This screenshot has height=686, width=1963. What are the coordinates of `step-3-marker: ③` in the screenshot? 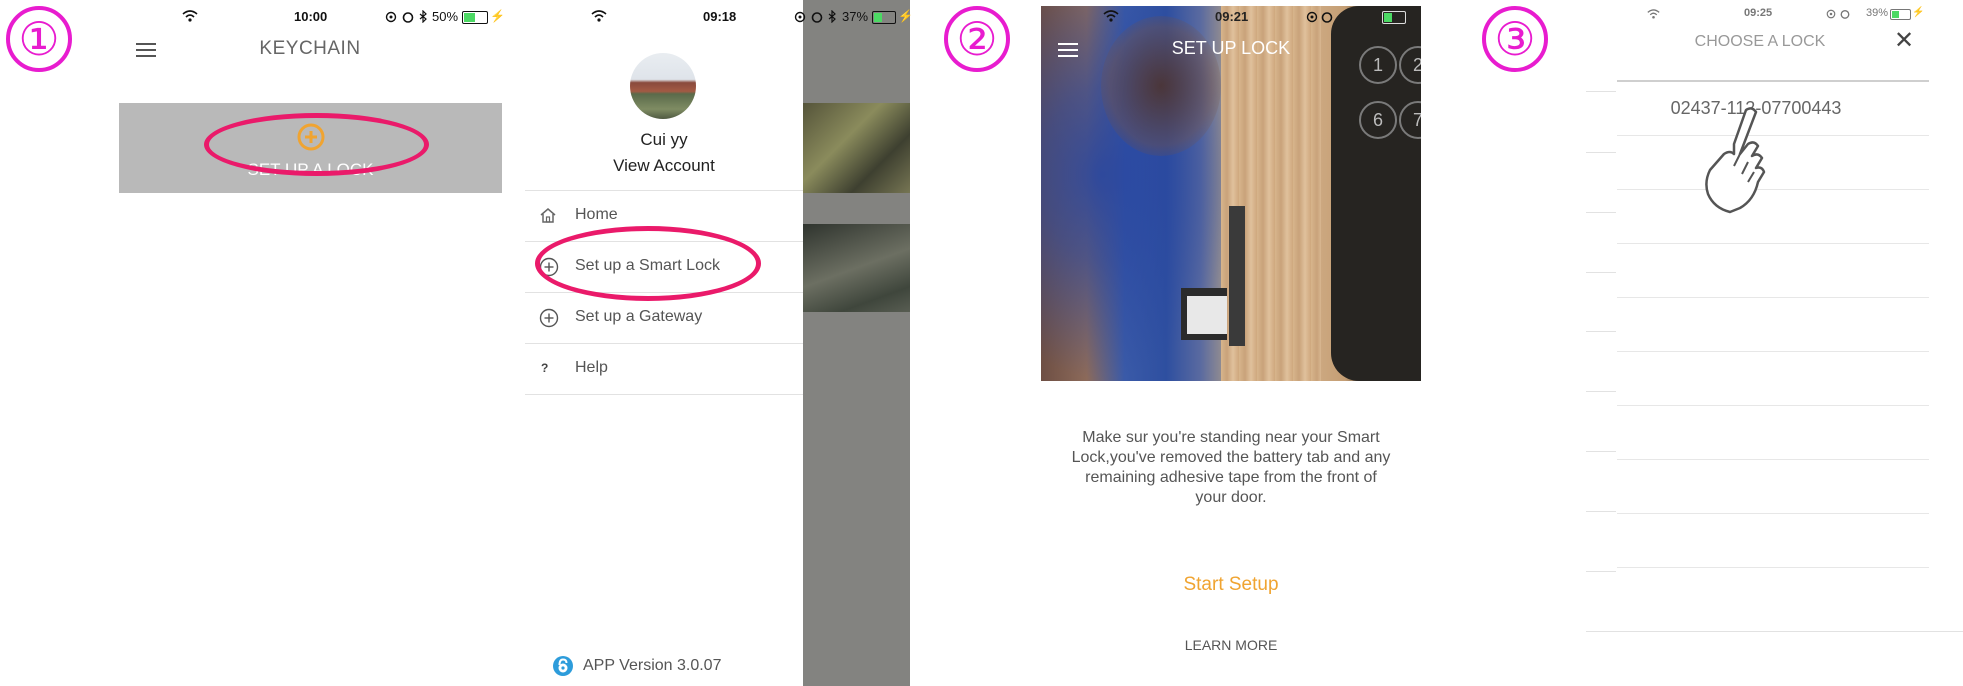 It's located at (1515, 39).